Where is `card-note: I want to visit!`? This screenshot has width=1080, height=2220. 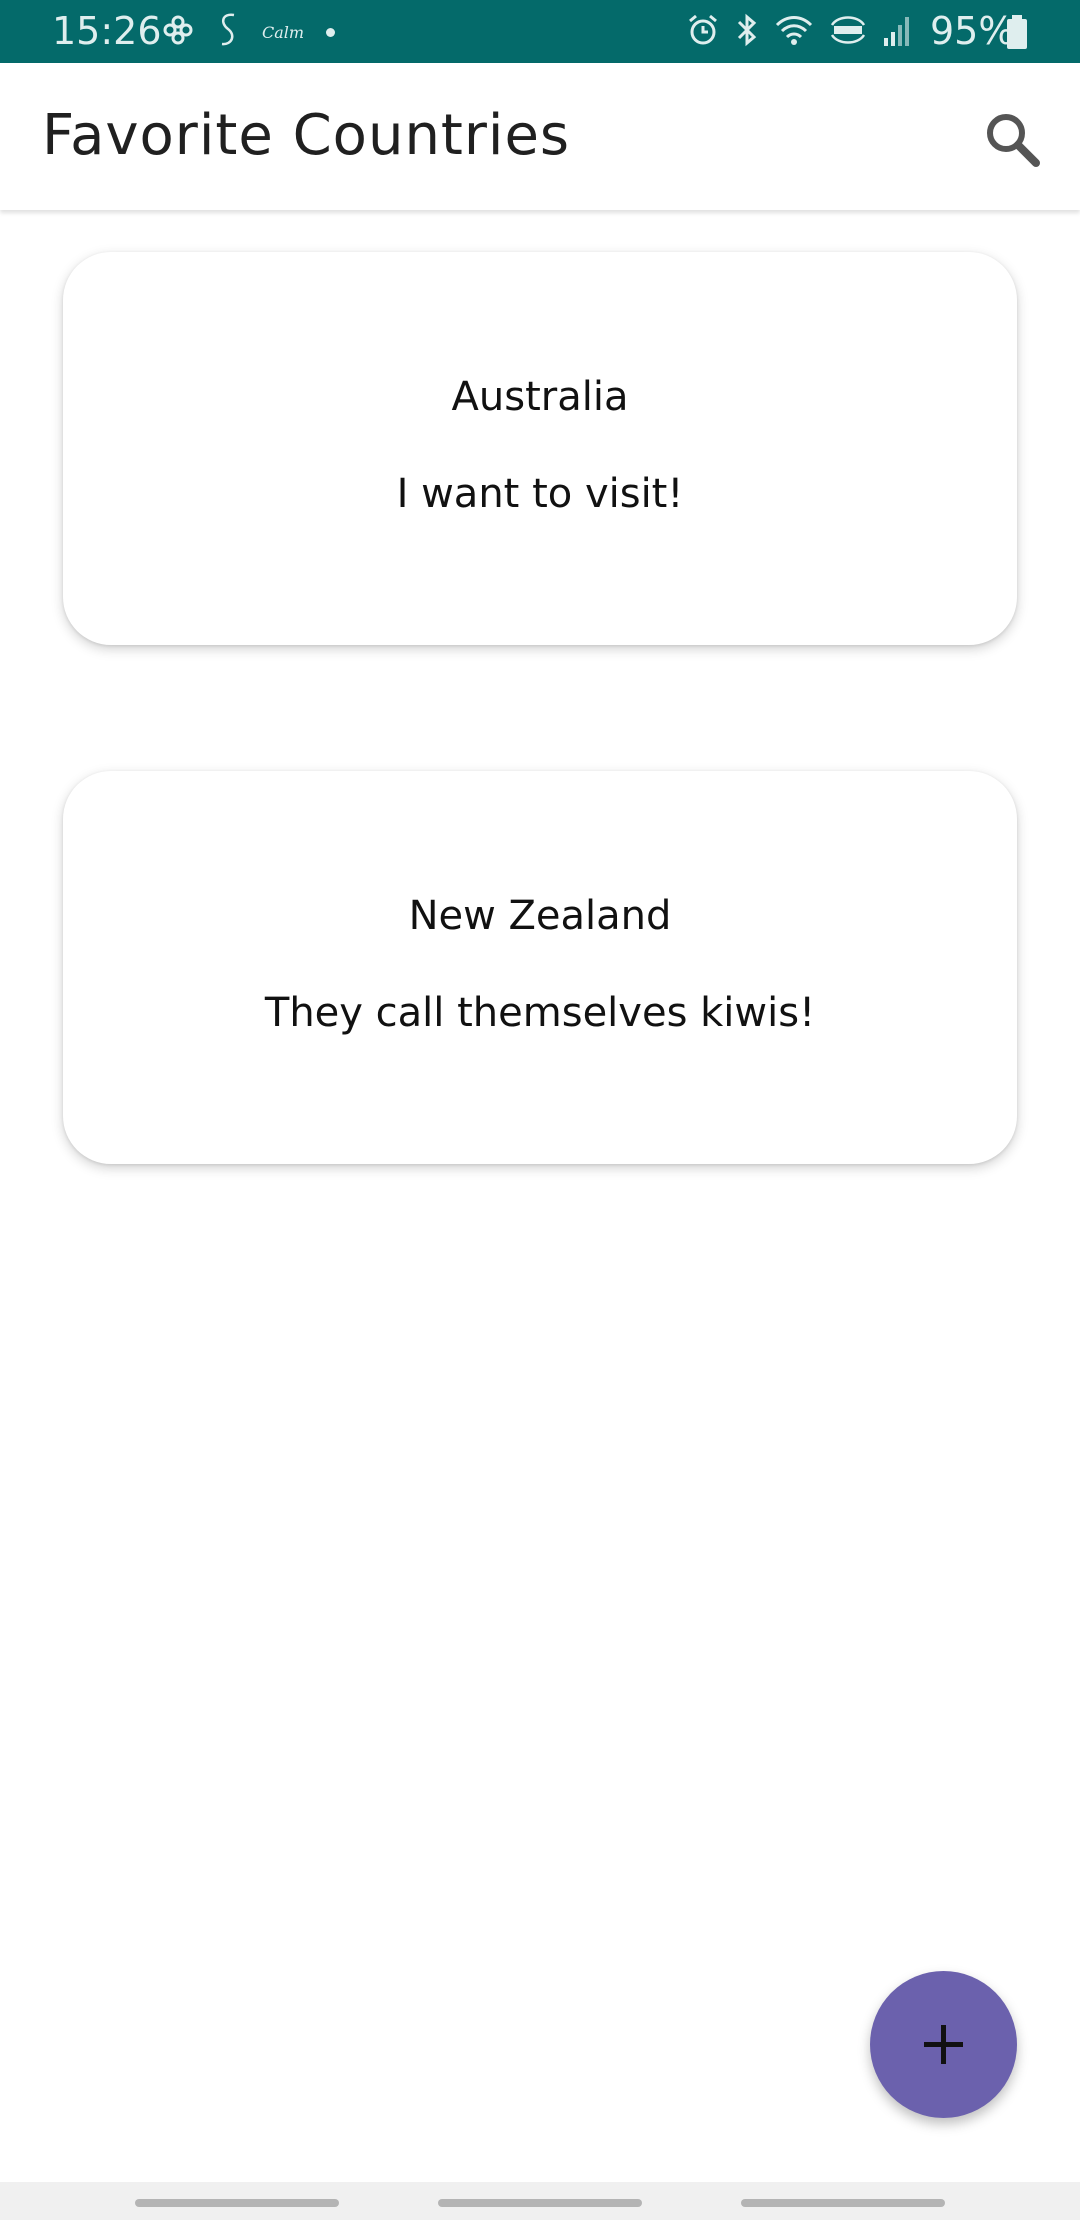
card-note: I want to visit! is located at coordinates (540, 494).